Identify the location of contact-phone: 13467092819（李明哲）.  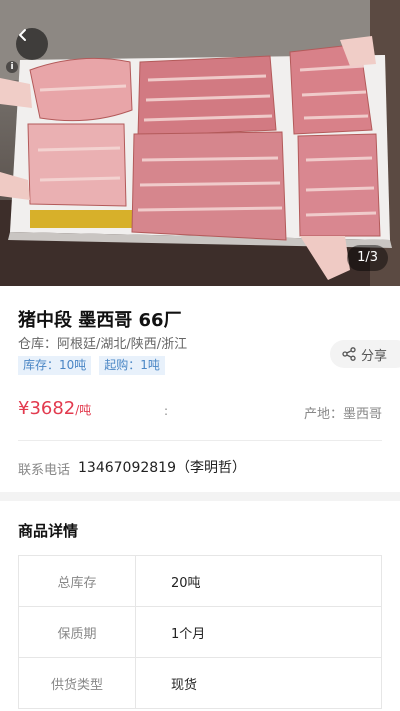
(162, 467).